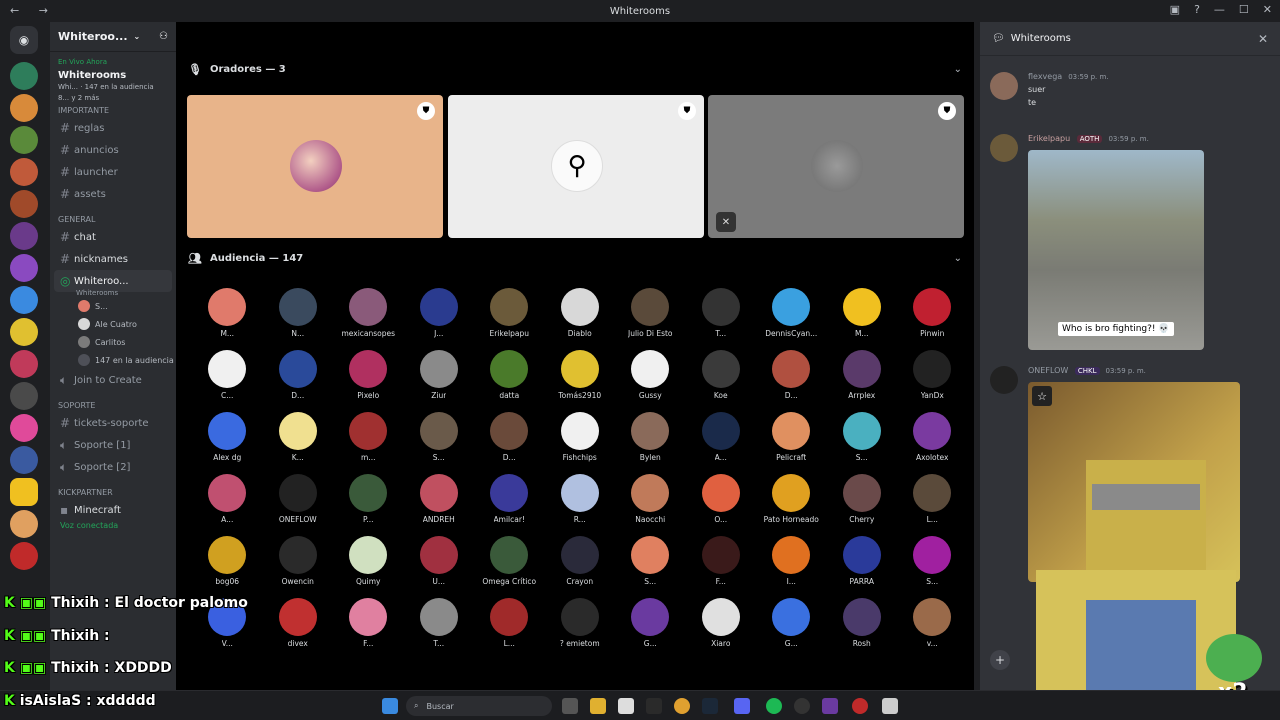  Describe the element at coordinates (113, 467) in the screenshot. I see `channel-soporte-2: 🔈︎ Soporte [2]` at that location.